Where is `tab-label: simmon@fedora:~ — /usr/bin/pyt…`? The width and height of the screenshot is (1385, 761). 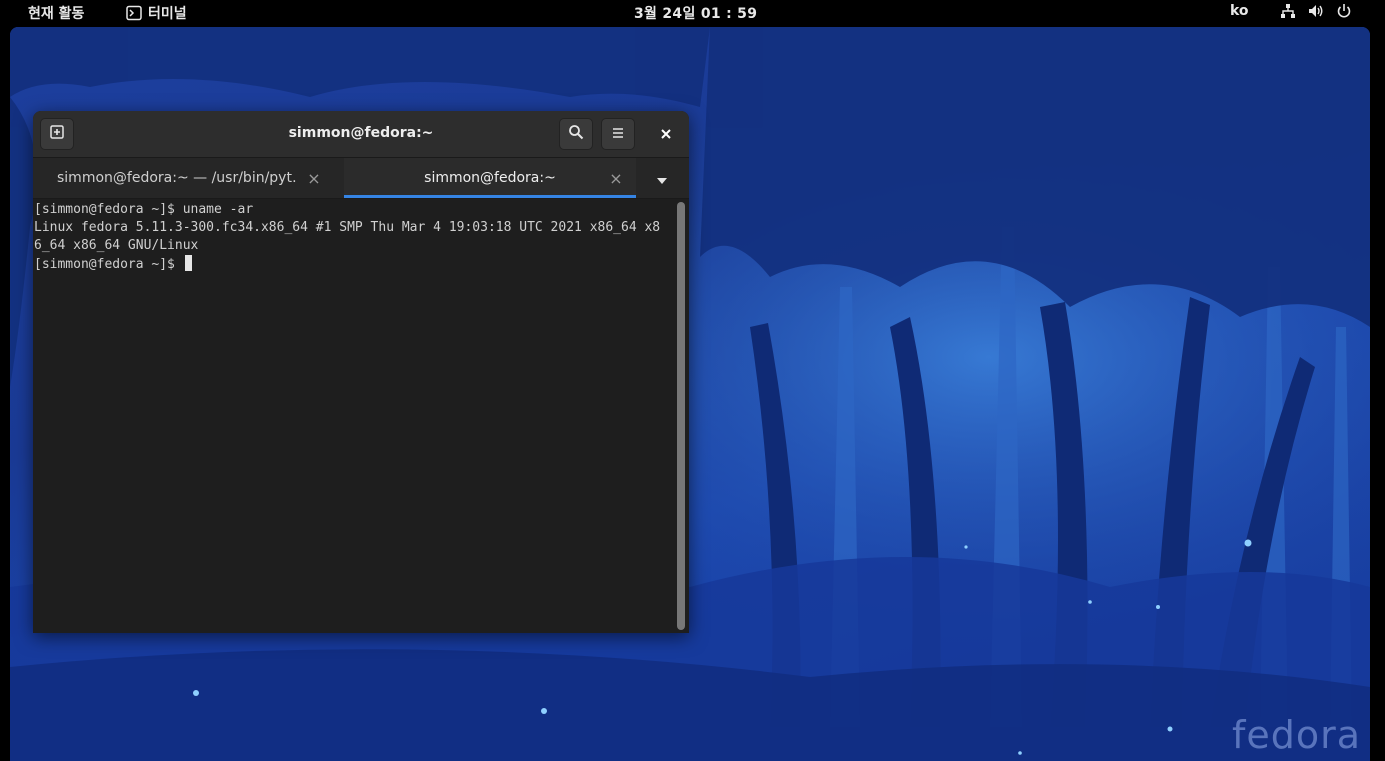
tab-label: simmon@fedora:~ — /usr/bin/pyt… is located at coordinates (177, 178).